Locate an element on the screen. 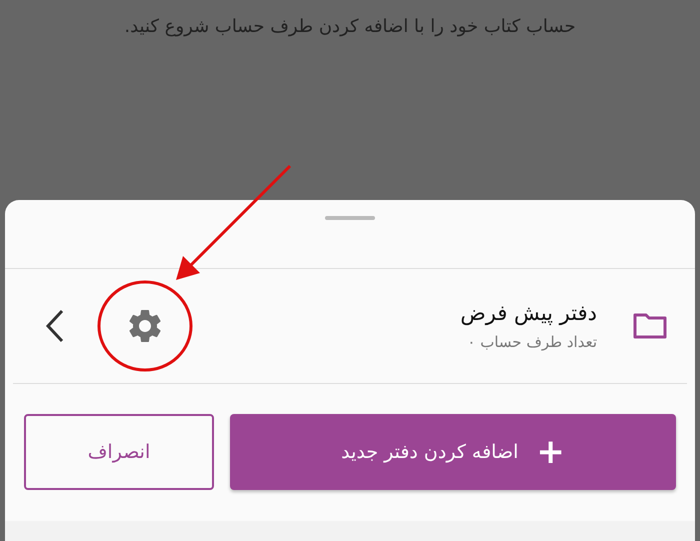 Image resolution: width=700 pixels, height=541 pixels. chevron-left-icon is located at coordinates (55, 326).